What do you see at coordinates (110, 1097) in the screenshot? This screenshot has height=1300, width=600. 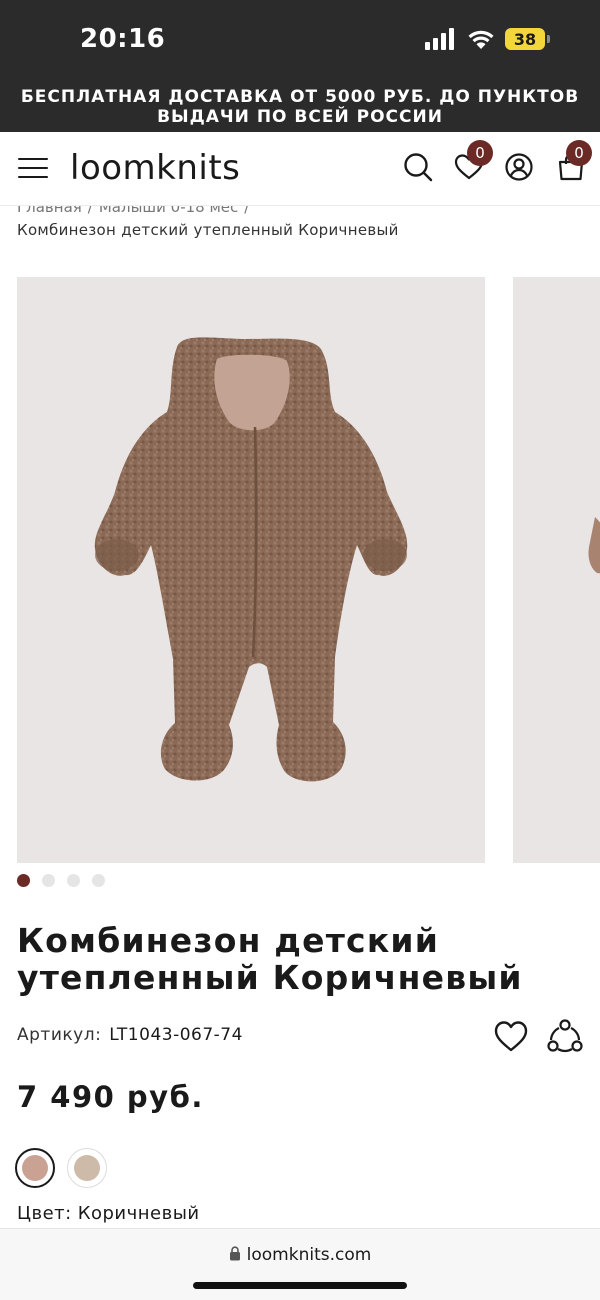 I see `product-price: 7 490 руб.` at bounding box center [110, 1097].